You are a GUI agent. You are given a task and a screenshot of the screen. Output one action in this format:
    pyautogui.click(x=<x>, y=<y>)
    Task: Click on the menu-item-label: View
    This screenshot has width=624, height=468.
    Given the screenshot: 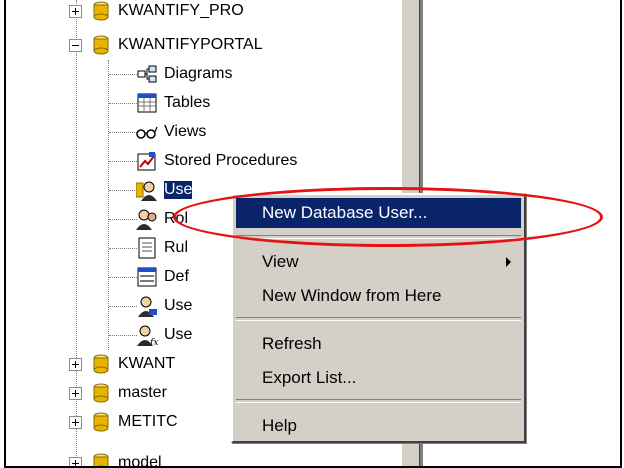 What is the action you would take?
    pyautogui.click(x=280, y=261)
    